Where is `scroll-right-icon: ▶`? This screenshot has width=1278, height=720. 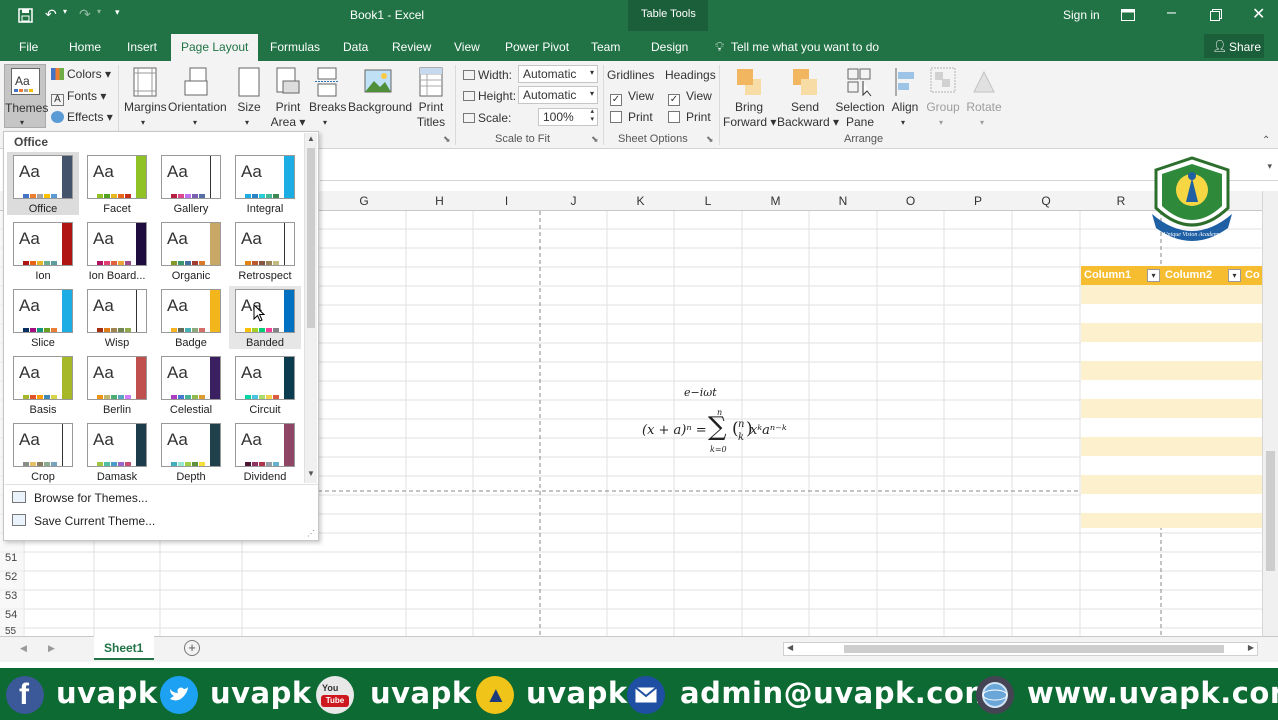 scroll-right-icon: ▶ is located at coordinates (1251, 647).